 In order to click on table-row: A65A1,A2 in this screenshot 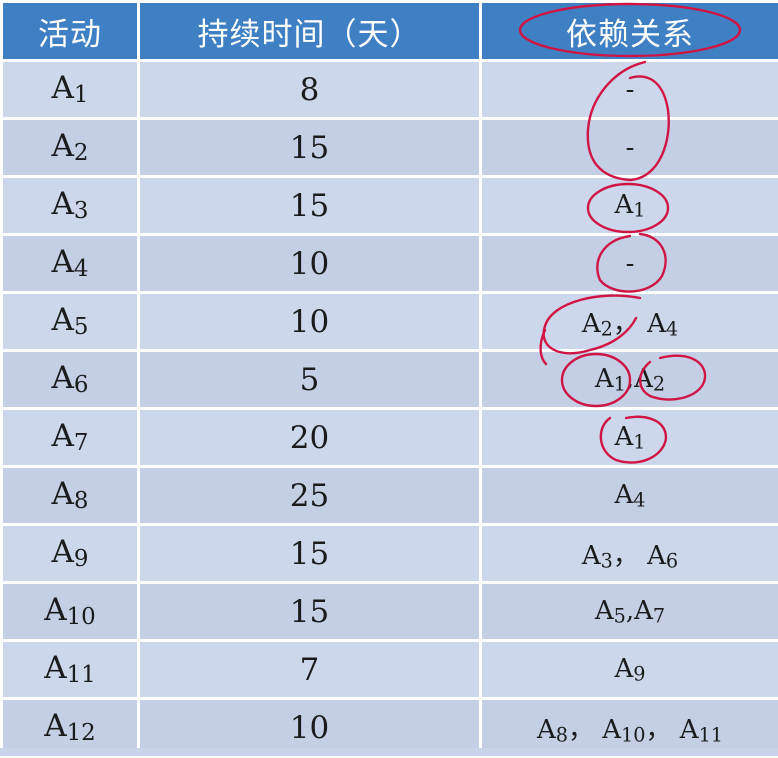, I will do `click(390, 380)`.